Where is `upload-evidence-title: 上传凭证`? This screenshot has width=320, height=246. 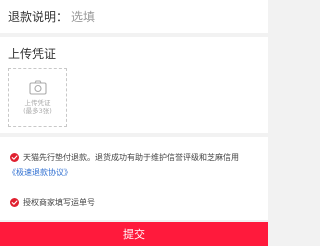
upload-evidence-title: 上传凭证 is located at coordinates (32, 54).